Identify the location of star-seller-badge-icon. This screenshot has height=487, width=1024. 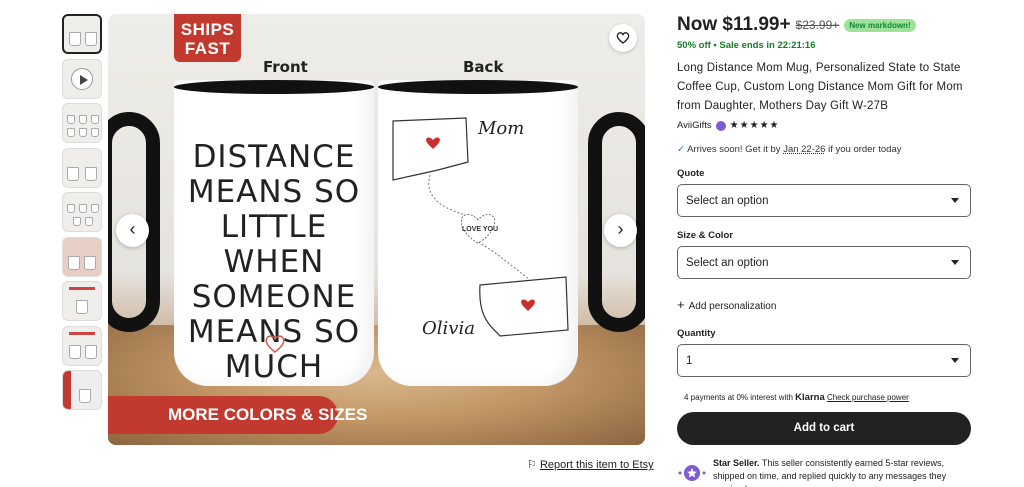
(720, 125).